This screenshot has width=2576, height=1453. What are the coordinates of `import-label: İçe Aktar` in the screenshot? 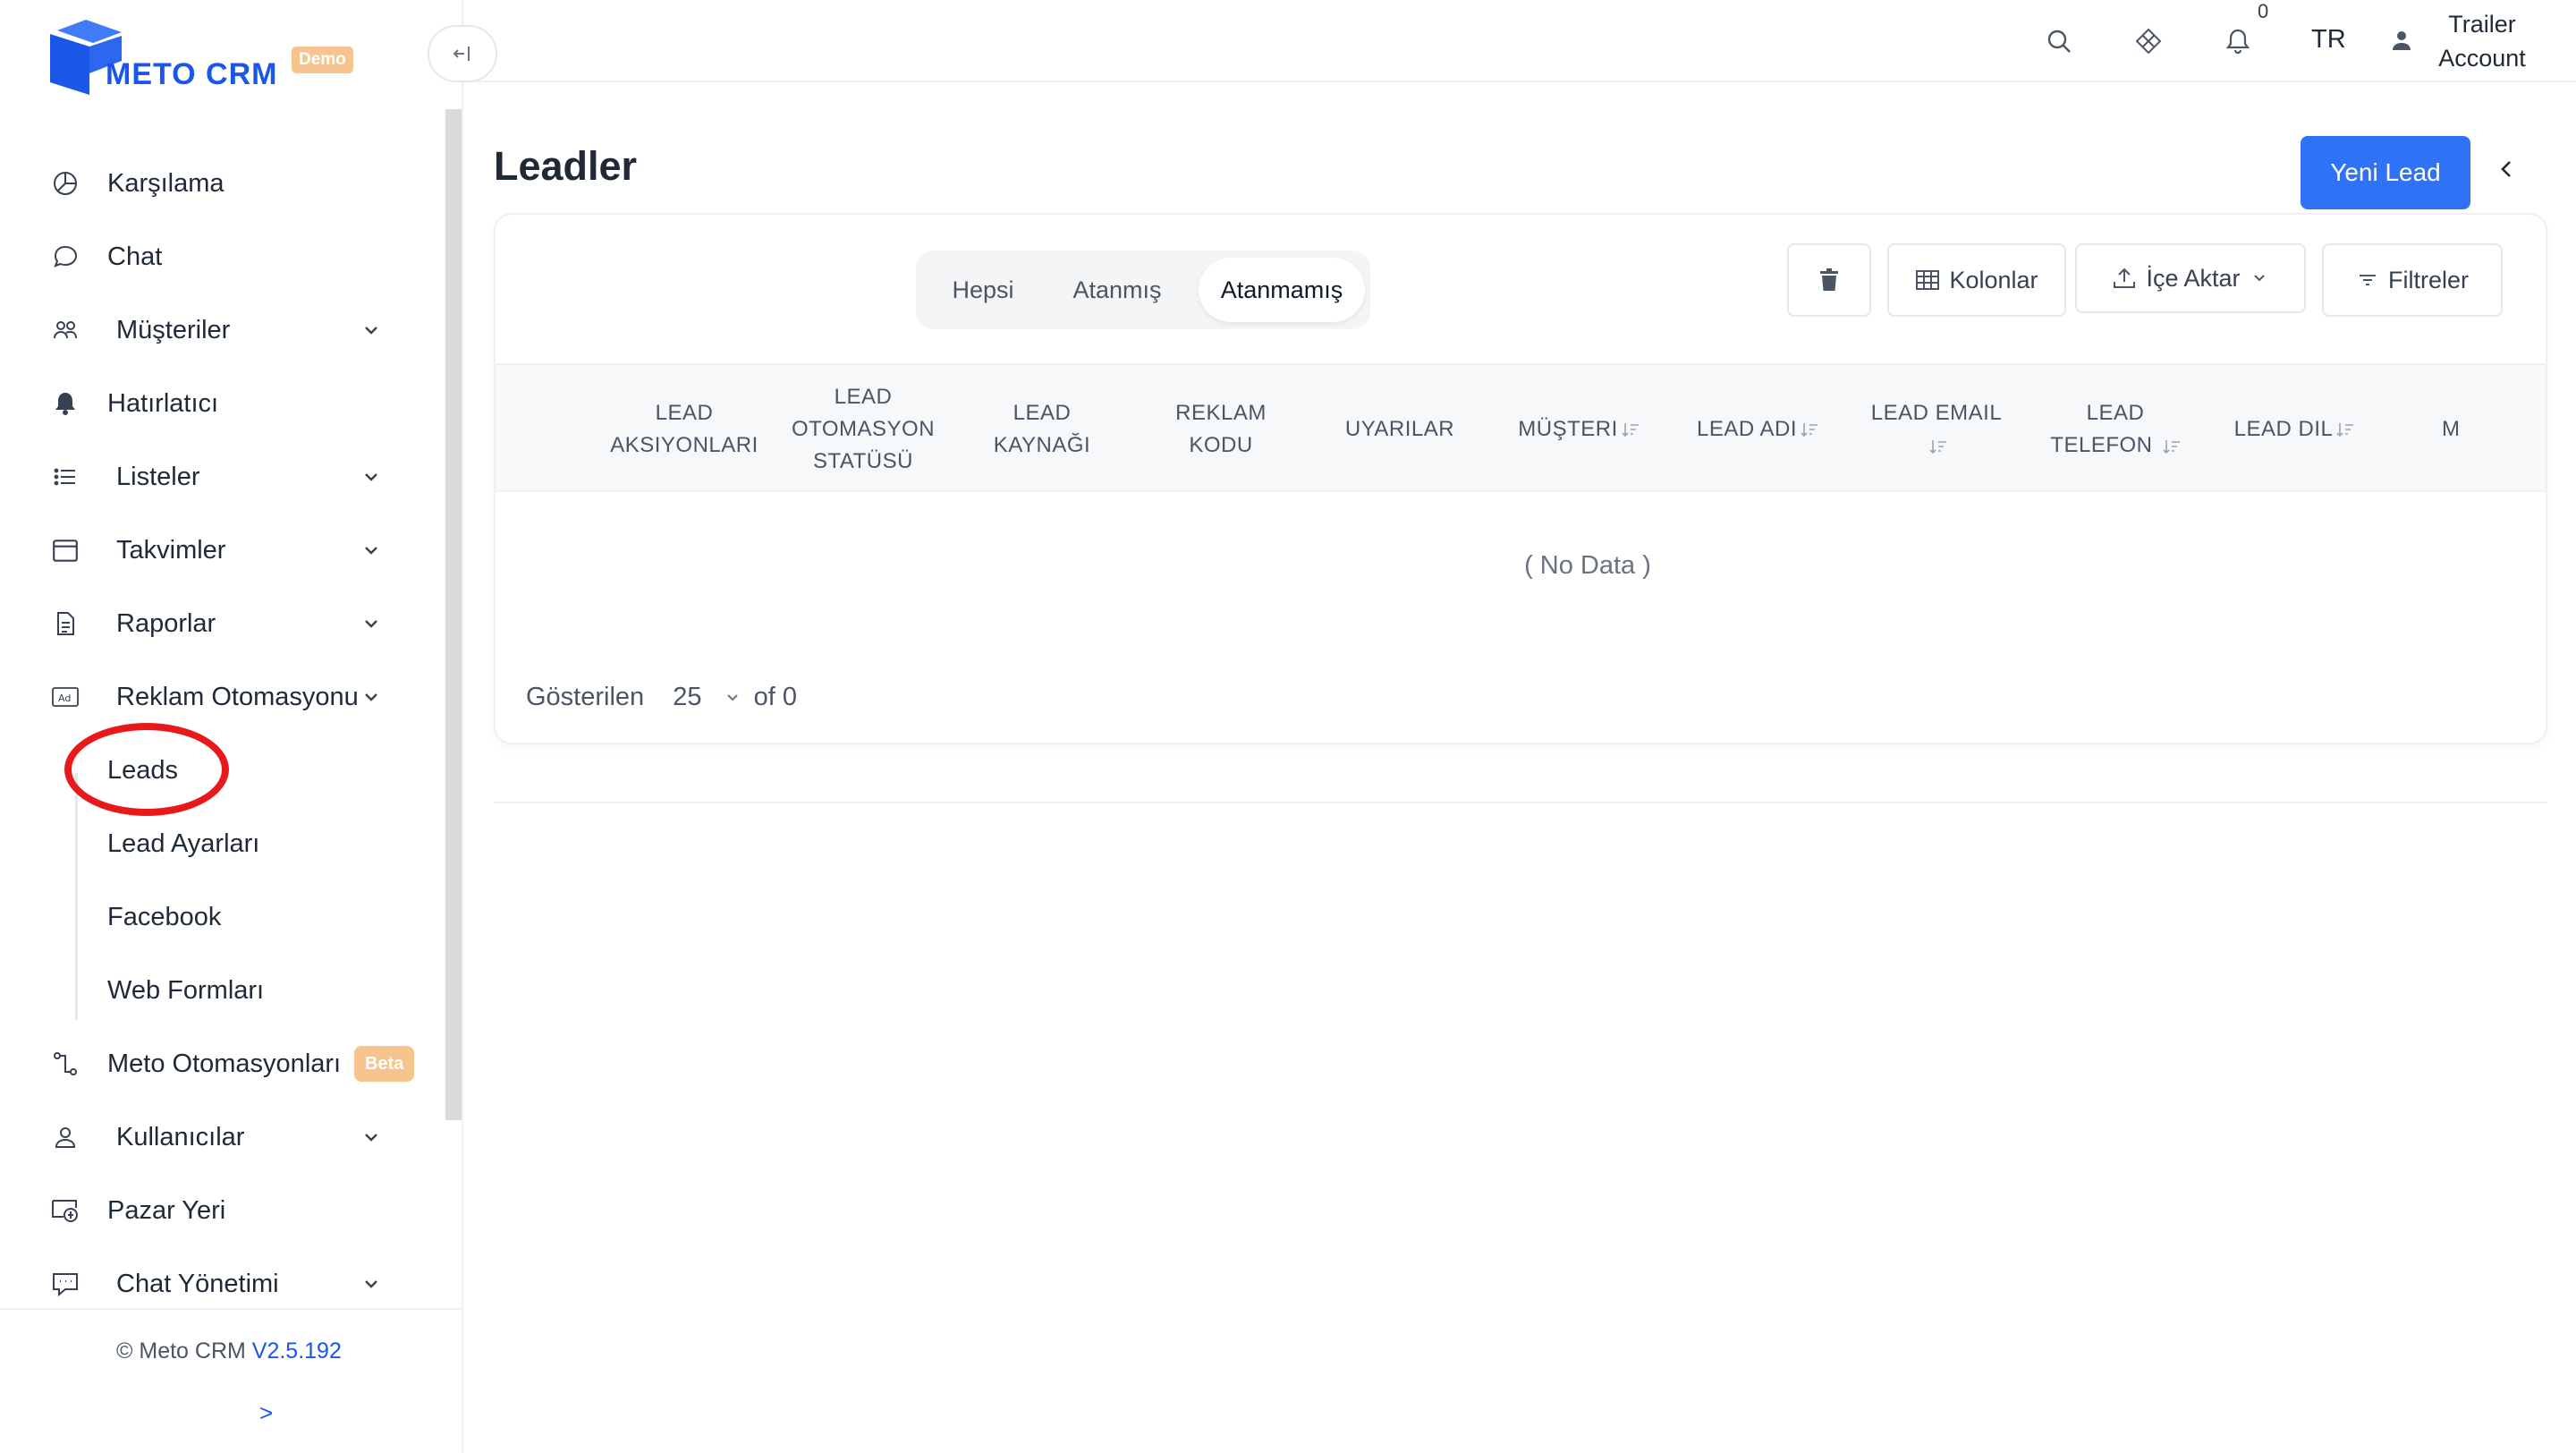 It's located at (2193, 278).